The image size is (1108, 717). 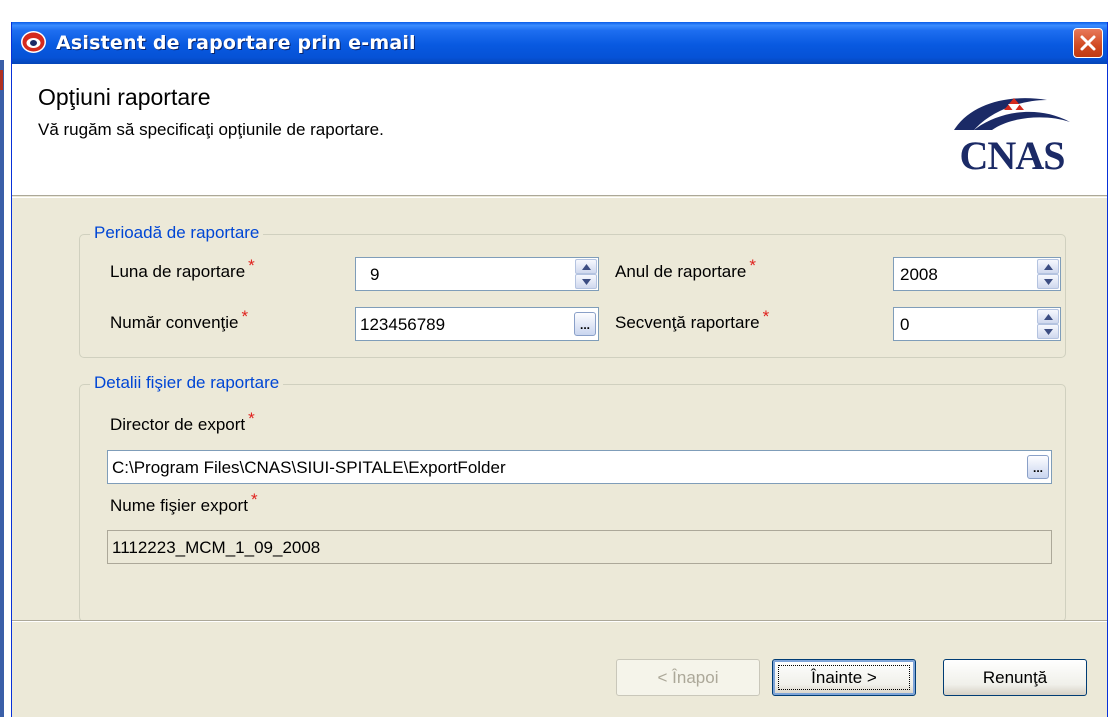 I want to click on period-group-legend: Perioadă de raportare, so click(x=177, y=233).